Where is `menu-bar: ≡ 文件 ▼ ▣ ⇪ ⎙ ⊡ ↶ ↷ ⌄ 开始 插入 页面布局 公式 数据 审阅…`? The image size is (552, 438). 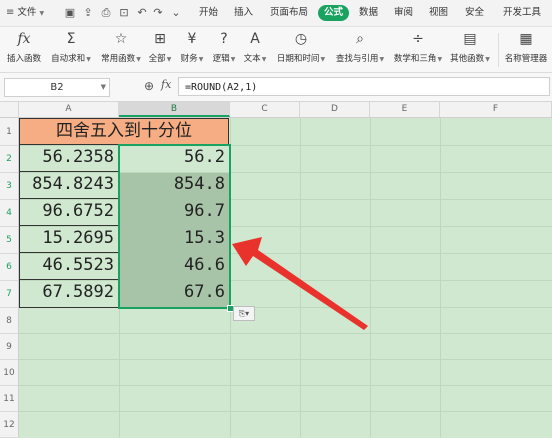
menu-bar: ≡ 文件 ▼ ▣ ⇪ ⎙ ⊡ ↶ ↷ ⌄ 开始 插入 页面布局 公式 数据 审阅… is located at coordinates (276, 13).